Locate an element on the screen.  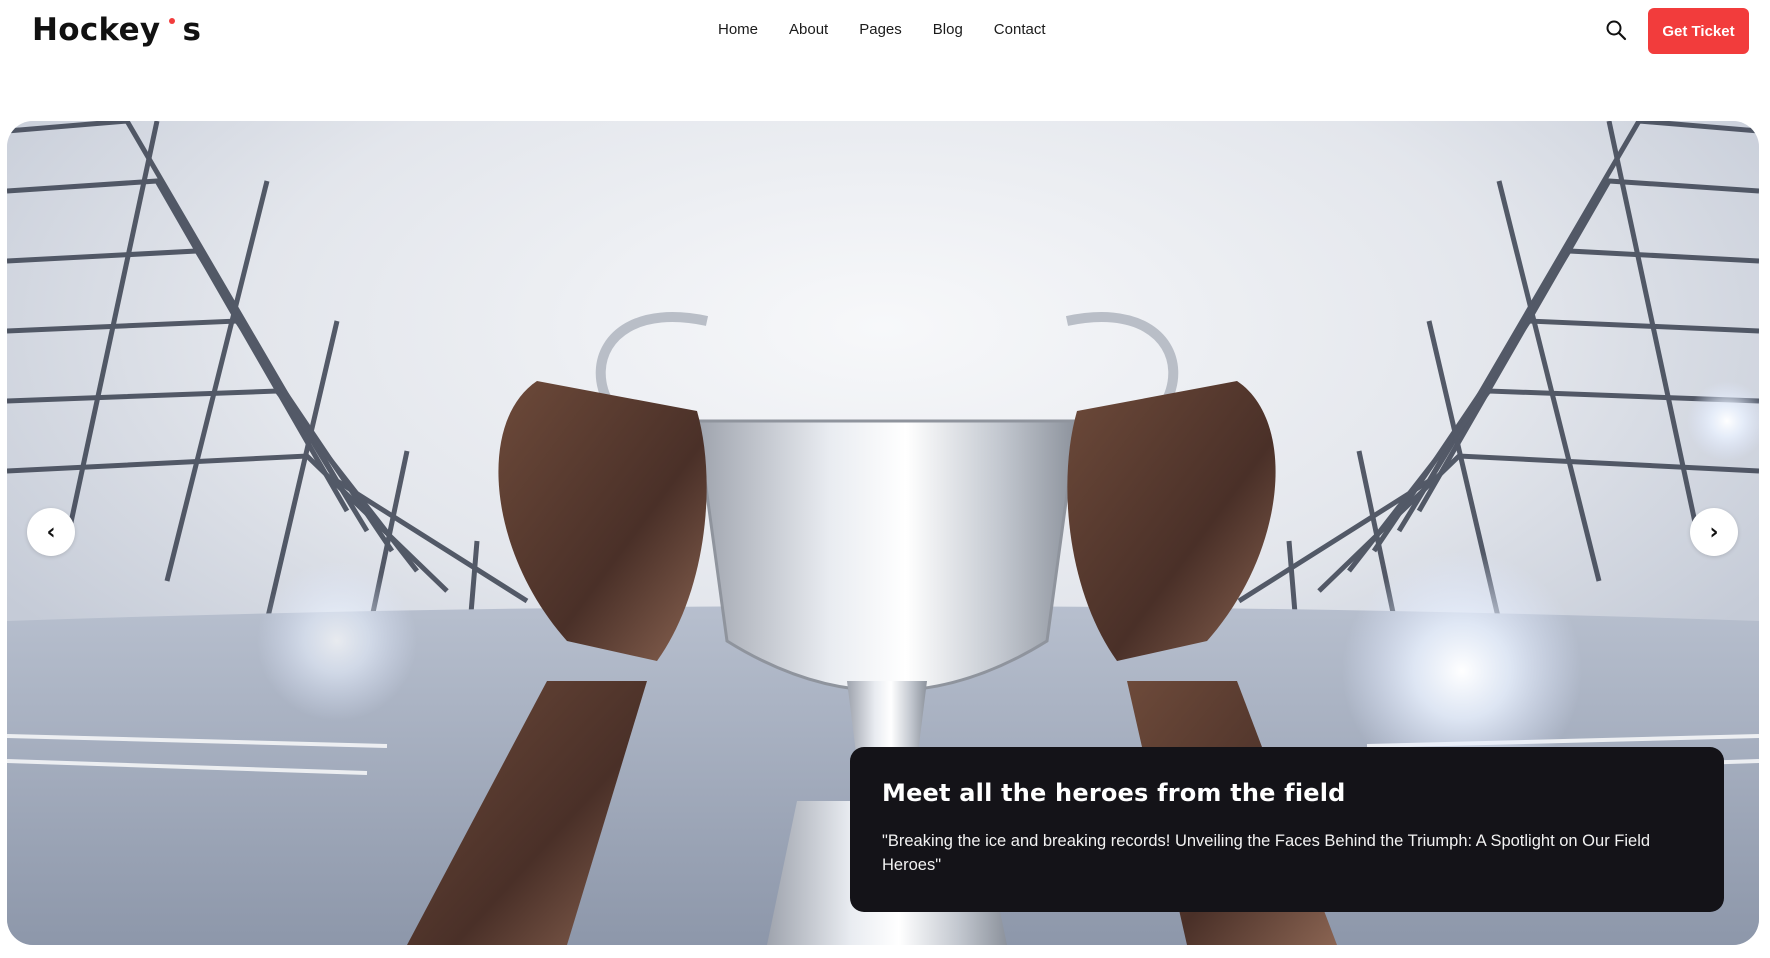
slider-next-button: › is located at coordinates (1714, 532).